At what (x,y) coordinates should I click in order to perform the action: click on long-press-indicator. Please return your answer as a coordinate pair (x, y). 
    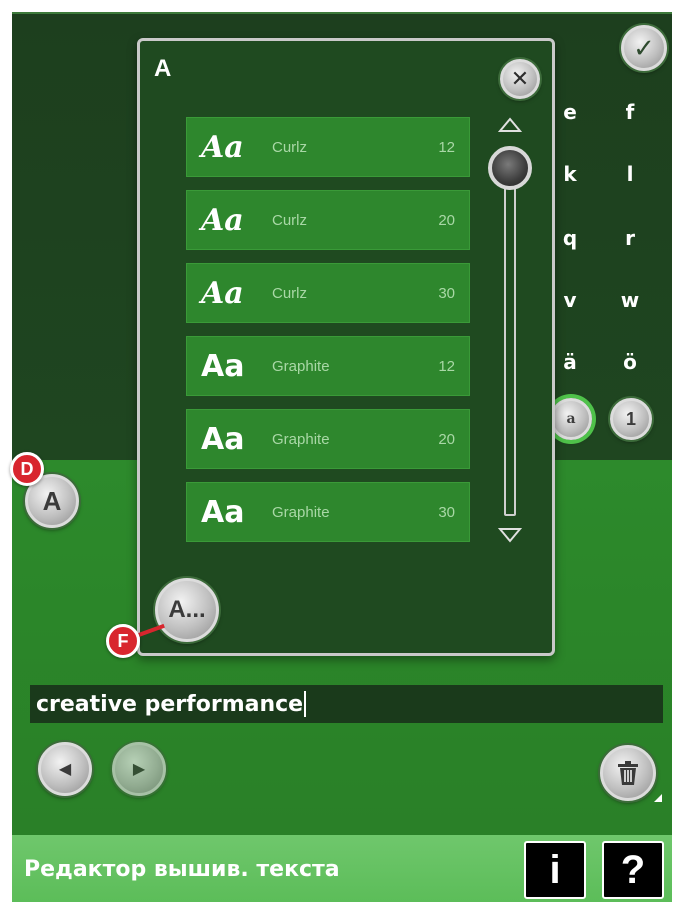
    Looking at the image, I should click on (658, 798).